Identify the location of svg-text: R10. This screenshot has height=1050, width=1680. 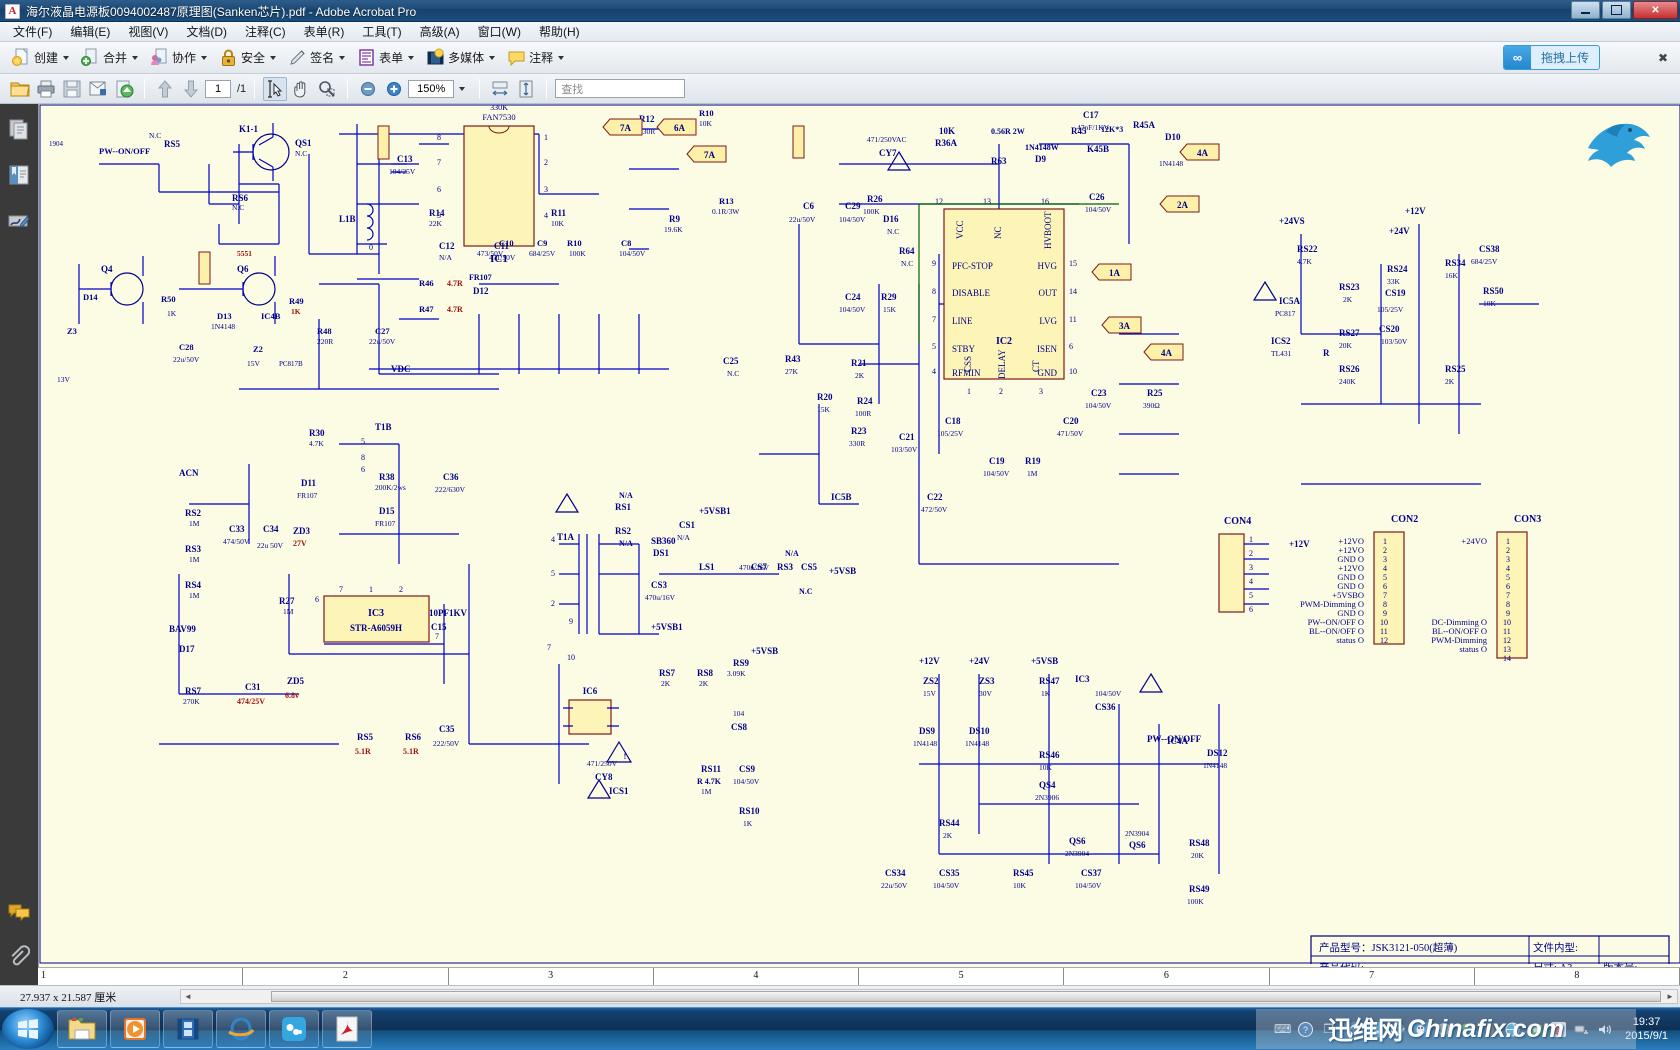
(574, 243).